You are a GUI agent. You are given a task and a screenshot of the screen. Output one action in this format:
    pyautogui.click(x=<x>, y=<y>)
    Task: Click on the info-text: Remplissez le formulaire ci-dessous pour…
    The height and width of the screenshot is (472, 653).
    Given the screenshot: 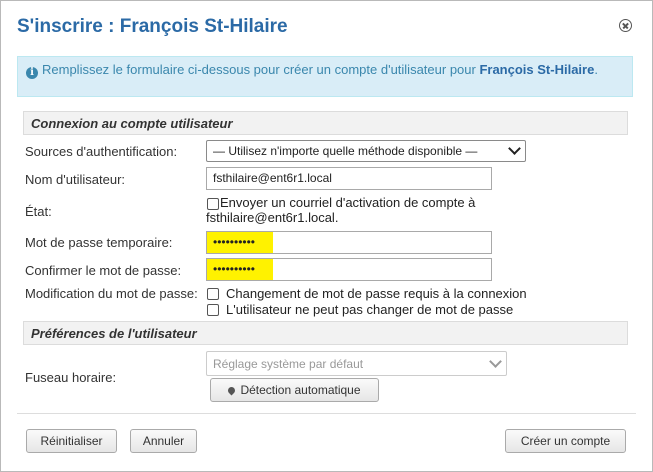 What is the action you would take?
    pyautogui.click(x=261, y=69)
    